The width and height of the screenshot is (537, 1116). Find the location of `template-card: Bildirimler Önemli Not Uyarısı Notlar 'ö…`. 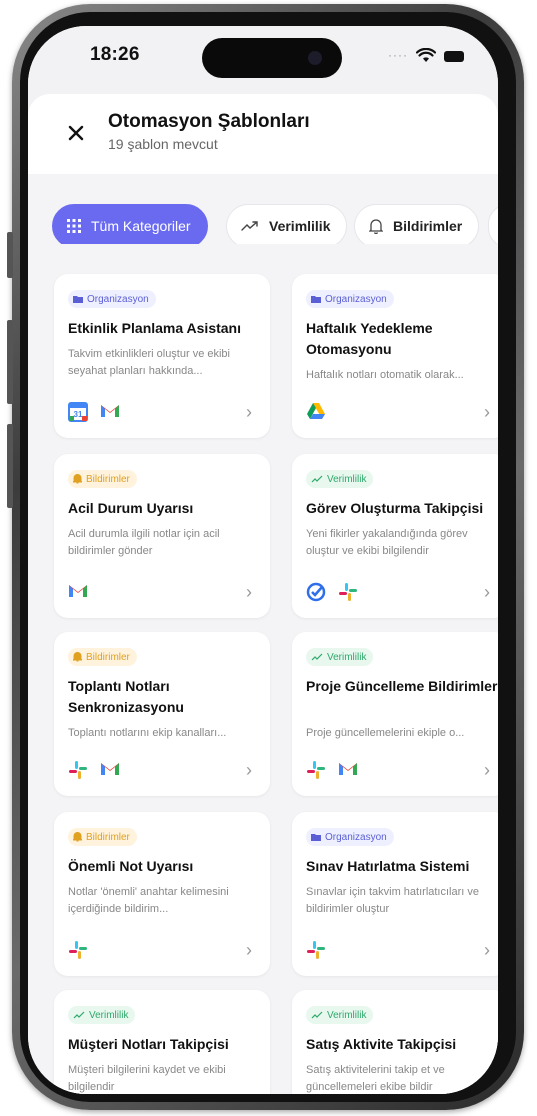

template-card: Bildirimler Önemli Not Uyarısı Notlar 'ö… is located at coordinates (162, 894).